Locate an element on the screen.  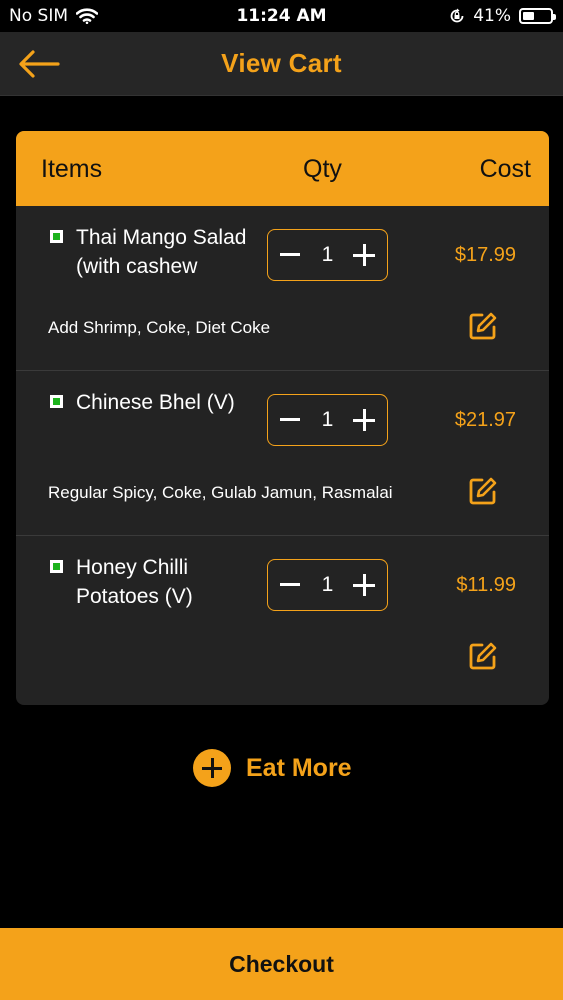
add-circle-icon is located at coordinates (212, 768).